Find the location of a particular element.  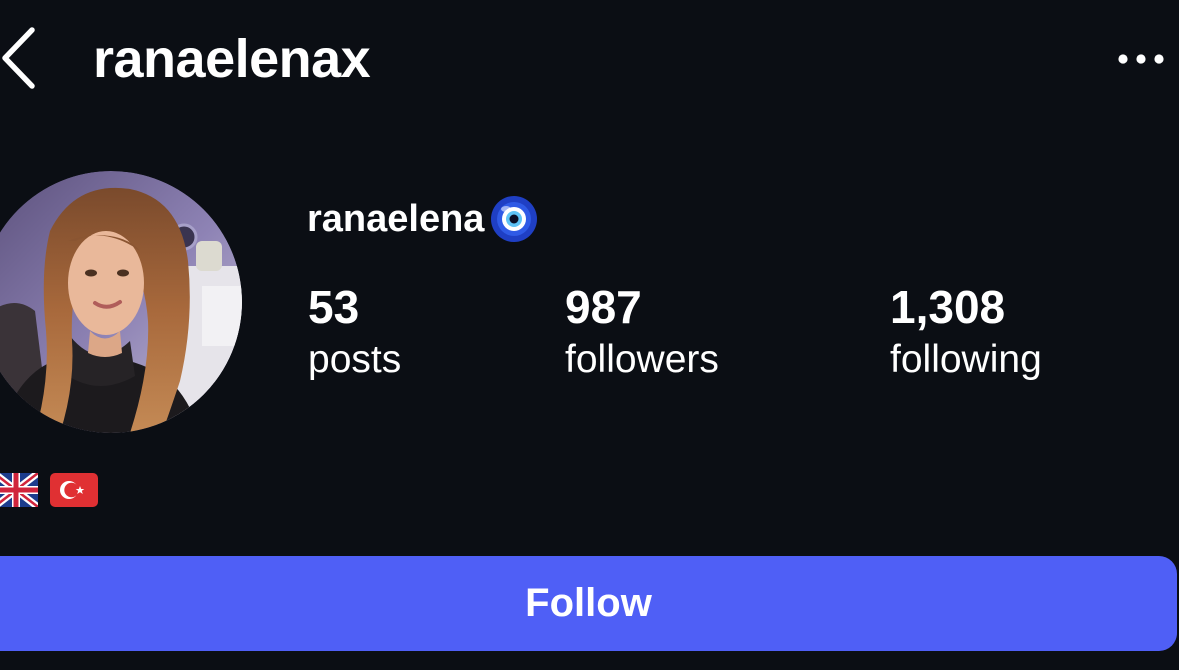

avatar is located at coordinates (121, 302).